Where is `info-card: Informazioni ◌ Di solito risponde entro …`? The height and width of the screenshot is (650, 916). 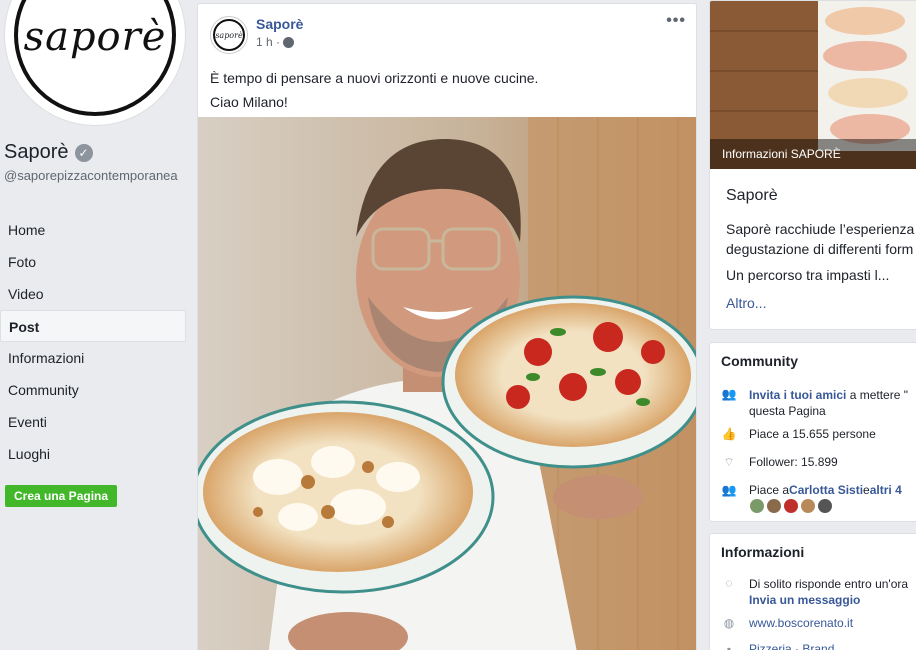
info-card: Informazioni ◌ Di solito risponde entro … is located at coordinates (812, 591).